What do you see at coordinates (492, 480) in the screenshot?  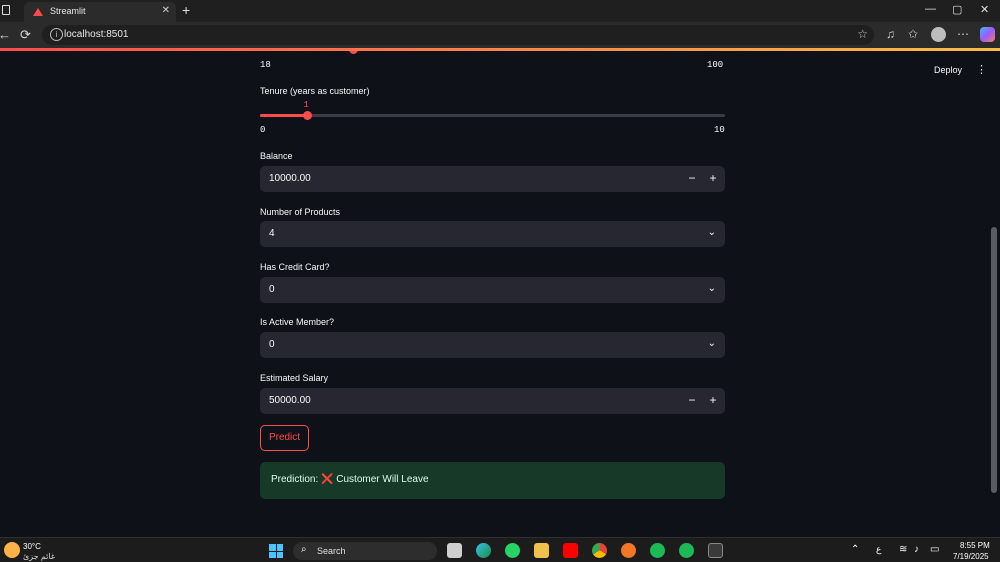 I see `prediction-result-box: Prediction: ❌ Customer Will Leave` at bounding box center [492, 480].